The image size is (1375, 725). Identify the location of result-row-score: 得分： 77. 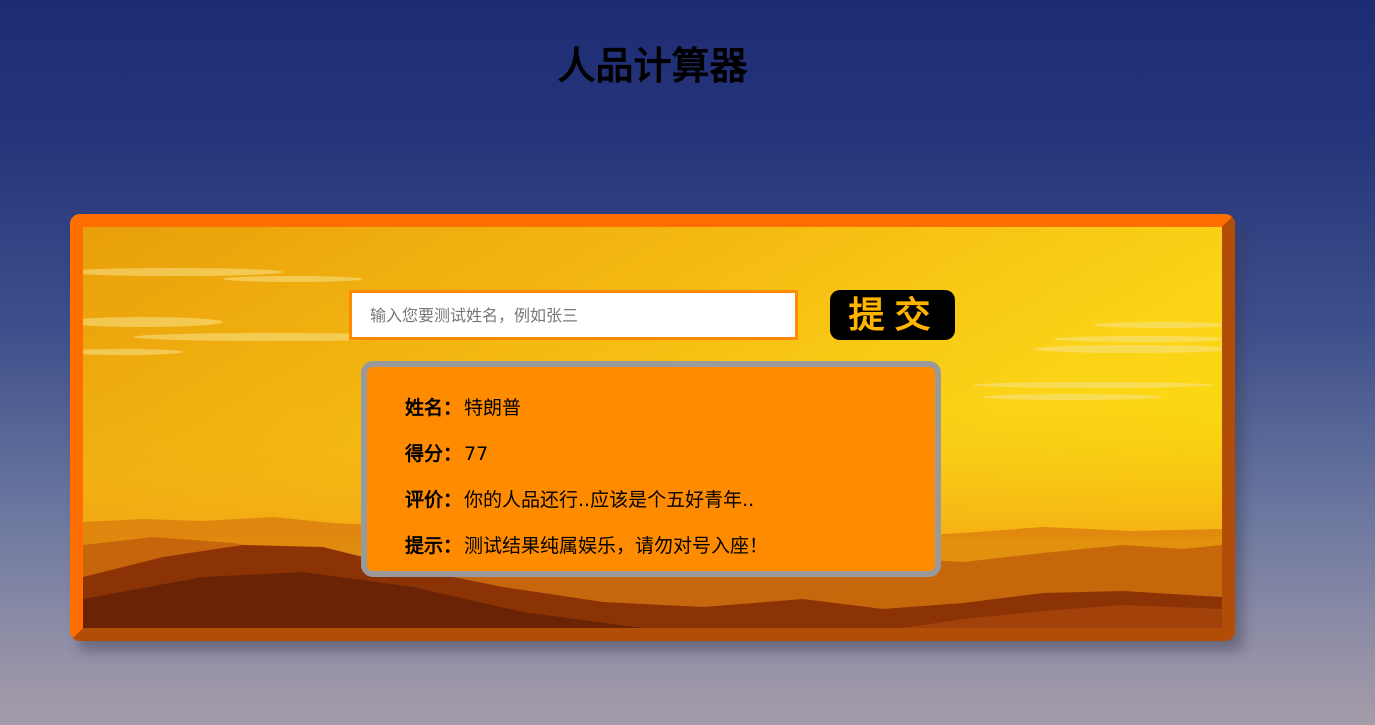
(670, 454).